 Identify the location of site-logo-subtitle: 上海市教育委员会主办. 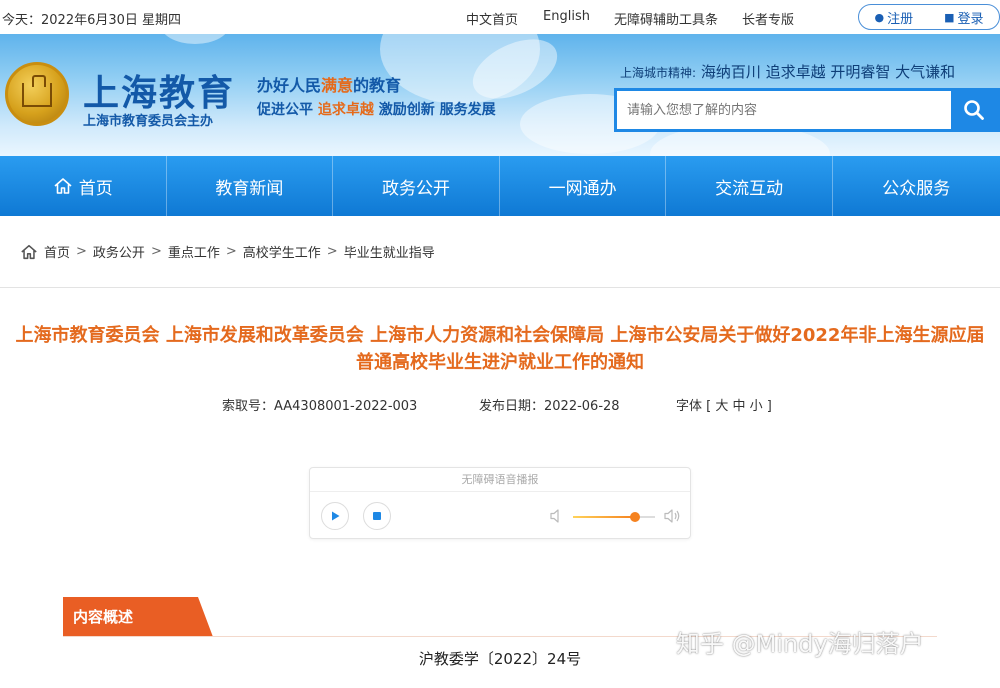
(148, 121).